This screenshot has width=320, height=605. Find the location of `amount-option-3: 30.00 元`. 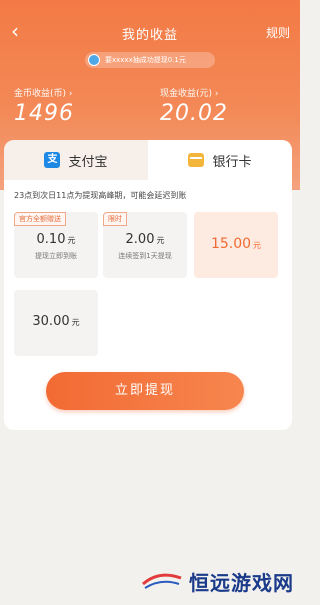

amount-option-3: 30.00 元 is located at coordinates (56, 323).